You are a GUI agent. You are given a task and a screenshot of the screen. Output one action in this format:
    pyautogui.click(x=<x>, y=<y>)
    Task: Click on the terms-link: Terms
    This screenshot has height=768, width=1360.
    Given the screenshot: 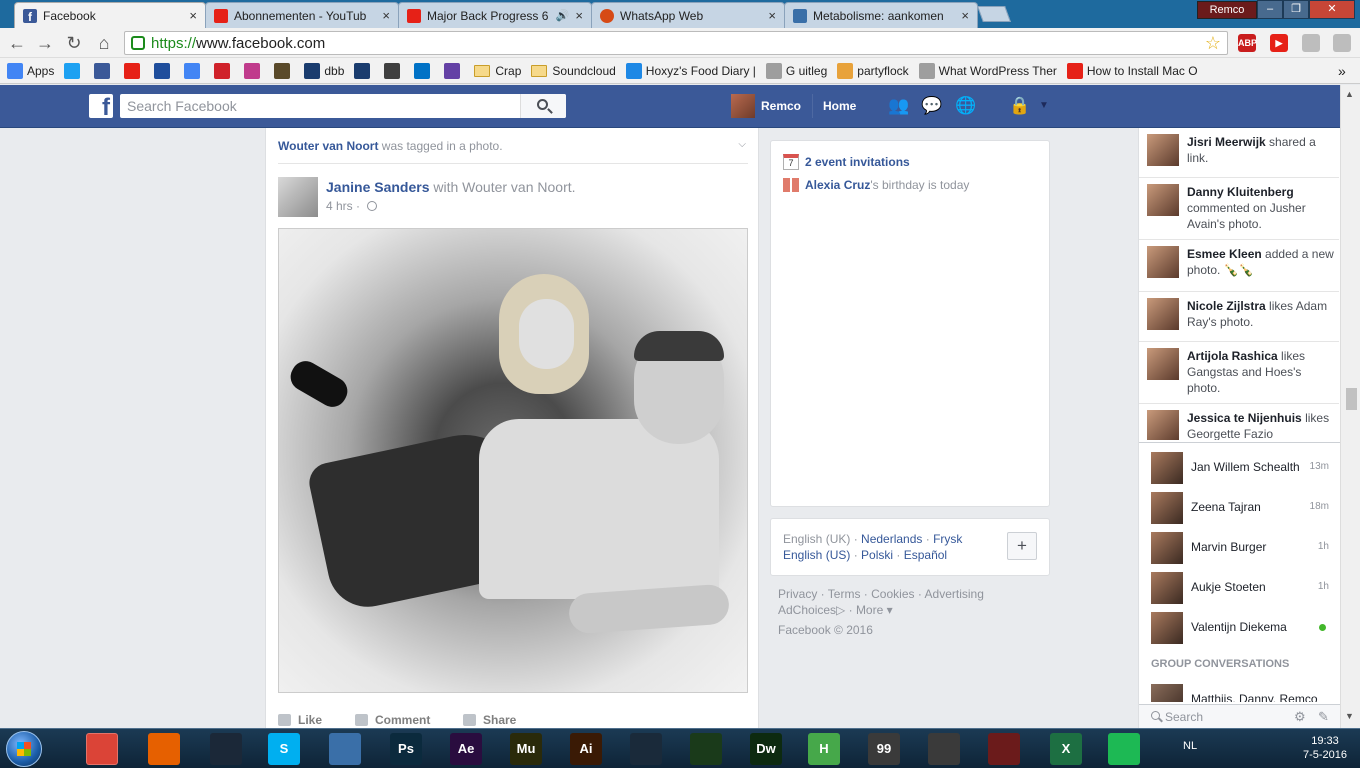 What is the action you would take?
    pyautogui.click(x=844, y=594)
    